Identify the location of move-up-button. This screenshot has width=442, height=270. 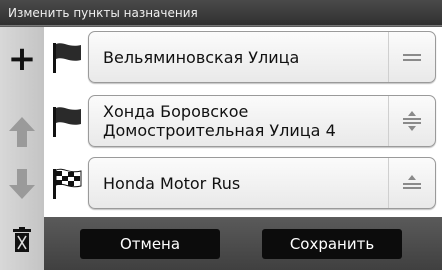
(22, 135).